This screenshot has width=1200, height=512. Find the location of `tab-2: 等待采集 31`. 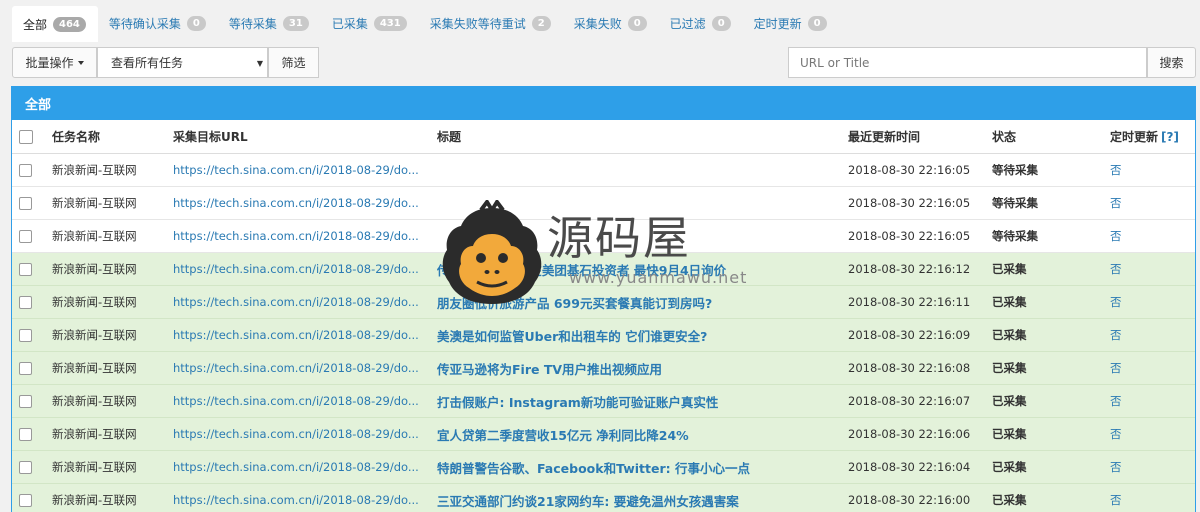

tab-2: 等待采集 31 is located at coordinates (269, 23).